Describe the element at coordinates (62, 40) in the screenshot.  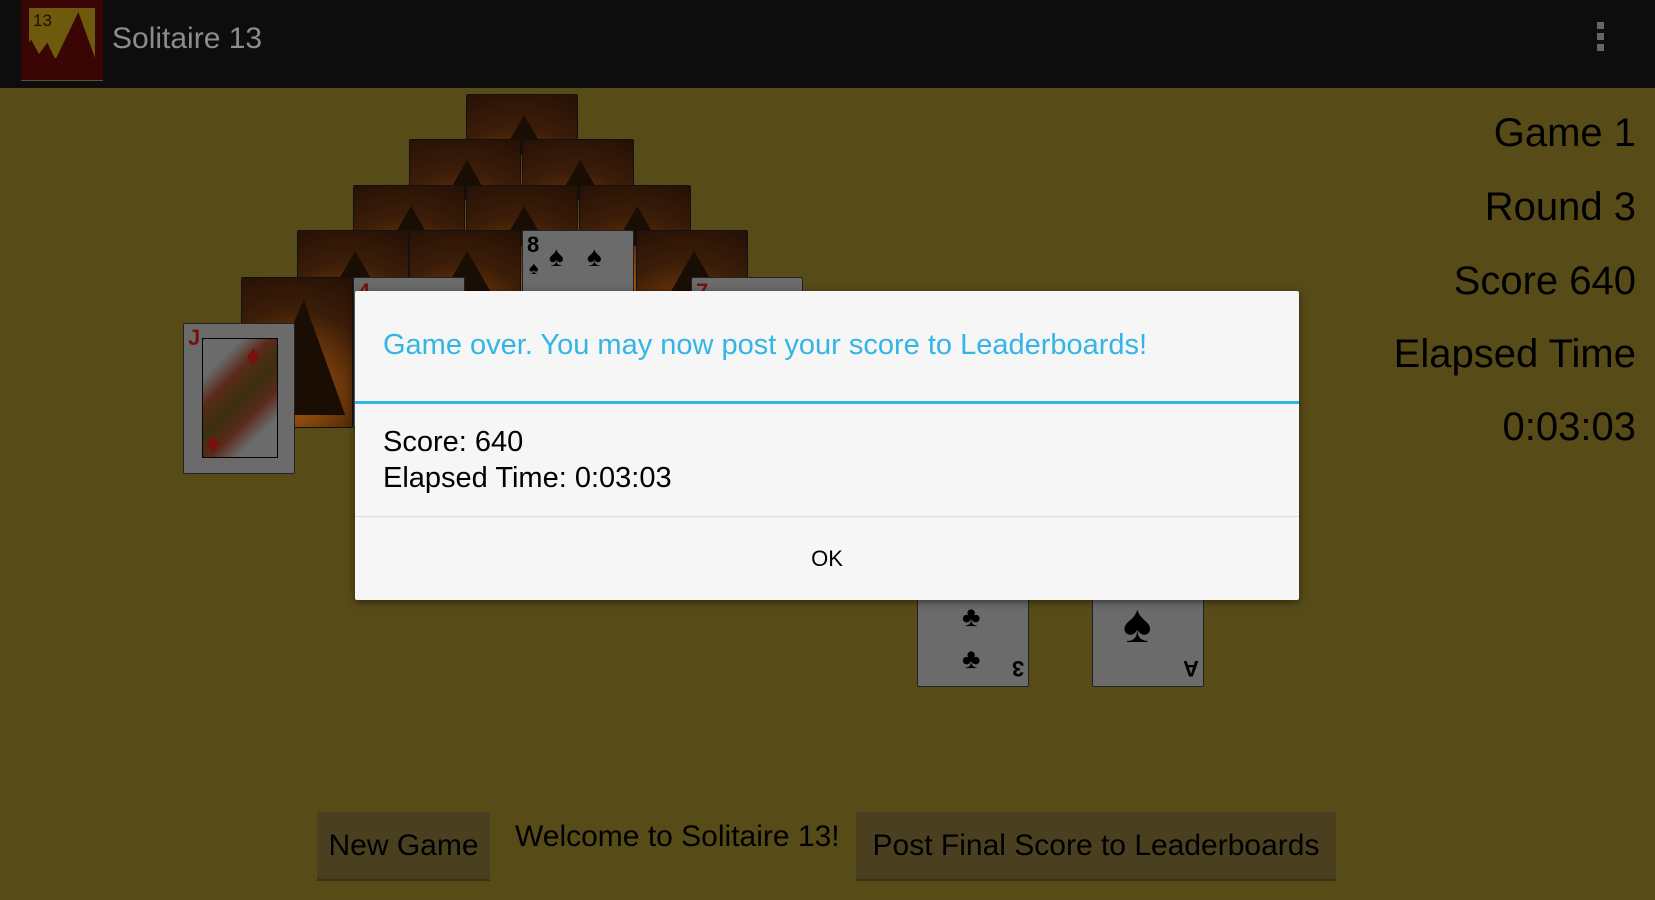
I see `app-logo-icon: 13` at that location.